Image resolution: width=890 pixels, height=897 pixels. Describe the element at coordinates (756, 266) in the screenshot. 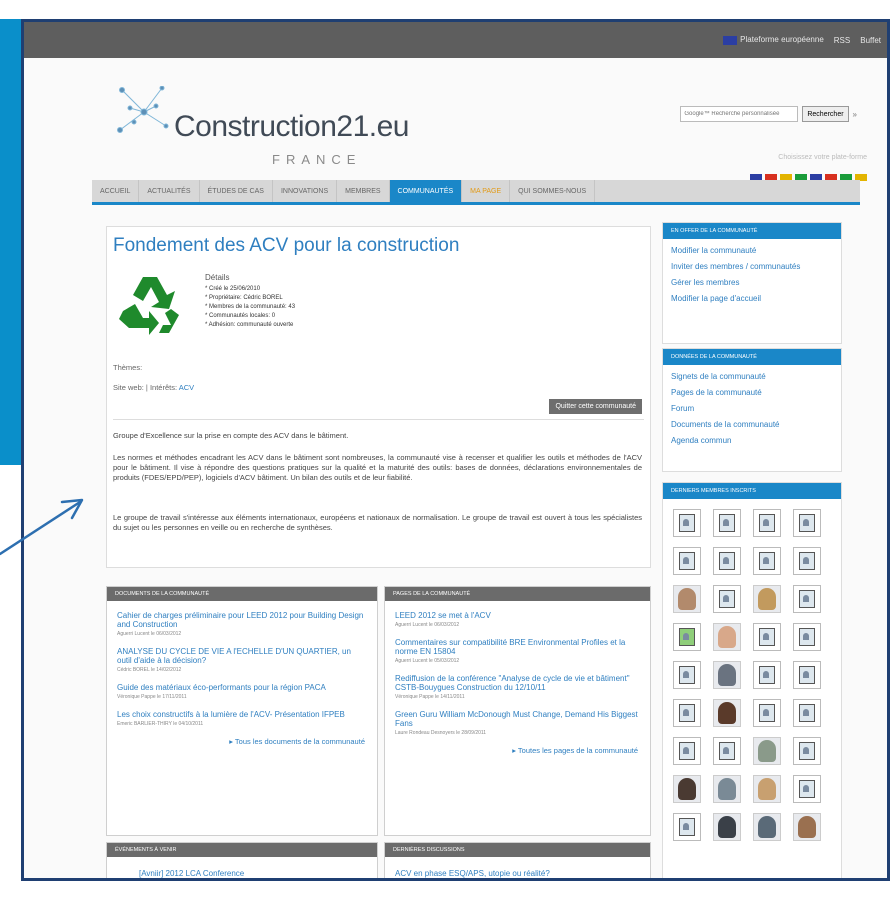

I see `invite-members-link: Inviter des membres / communautés` at that location.